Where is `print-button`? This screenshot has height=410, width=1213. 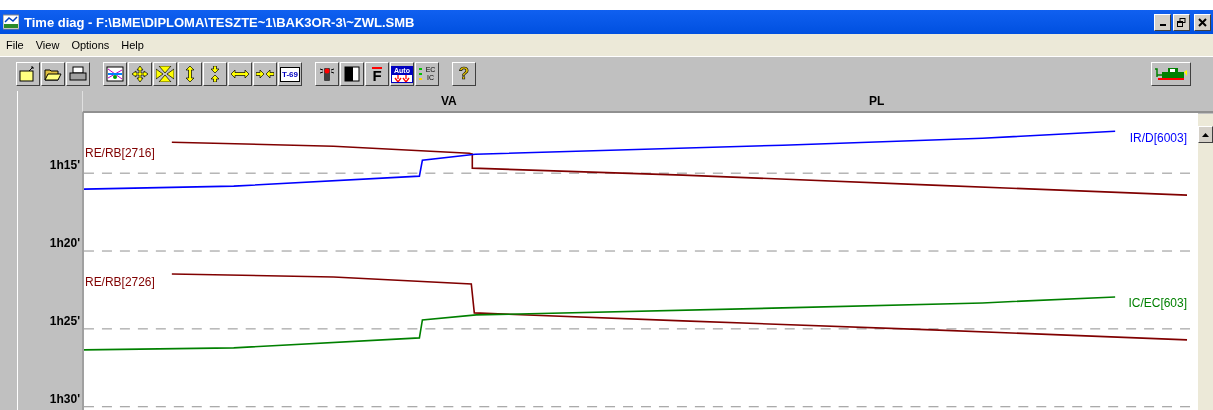 print-button is located at coordinates (78, 74).